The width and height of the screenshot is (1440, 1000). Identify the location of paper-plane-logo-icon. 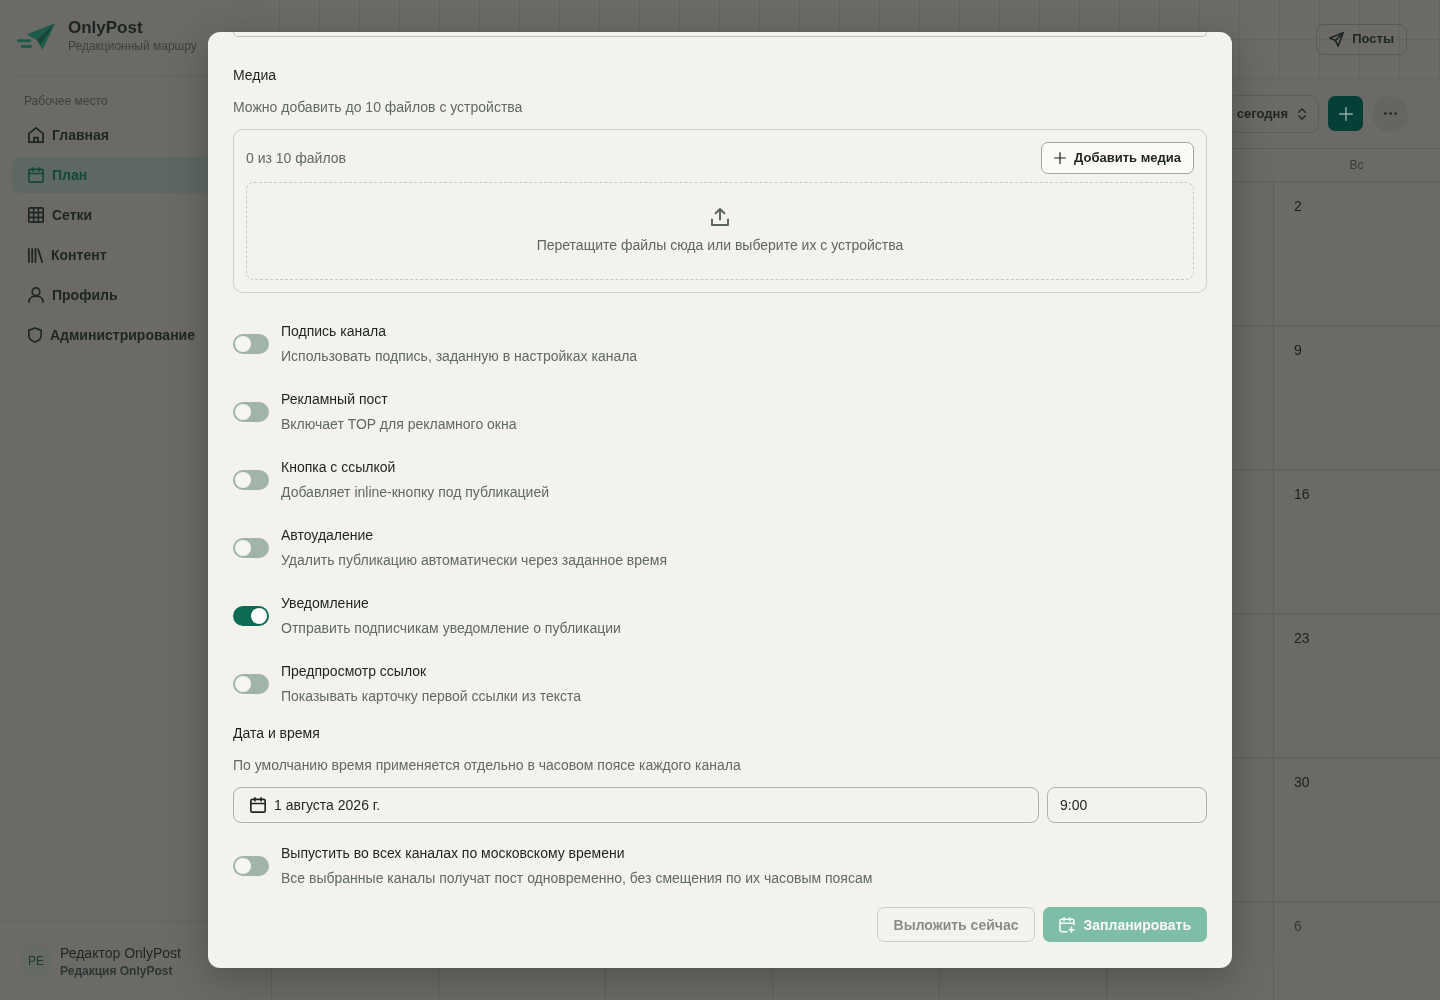
(36, 36).